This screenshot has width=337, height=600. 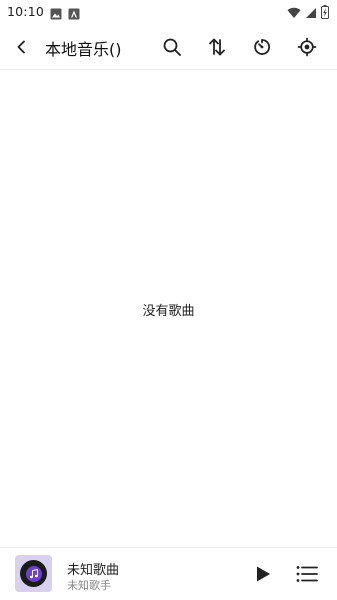 What do you see at coordinates (93, 570) in the screenshot?
I see `song-title: 未知歌曲` at bounding box center [93, 570].